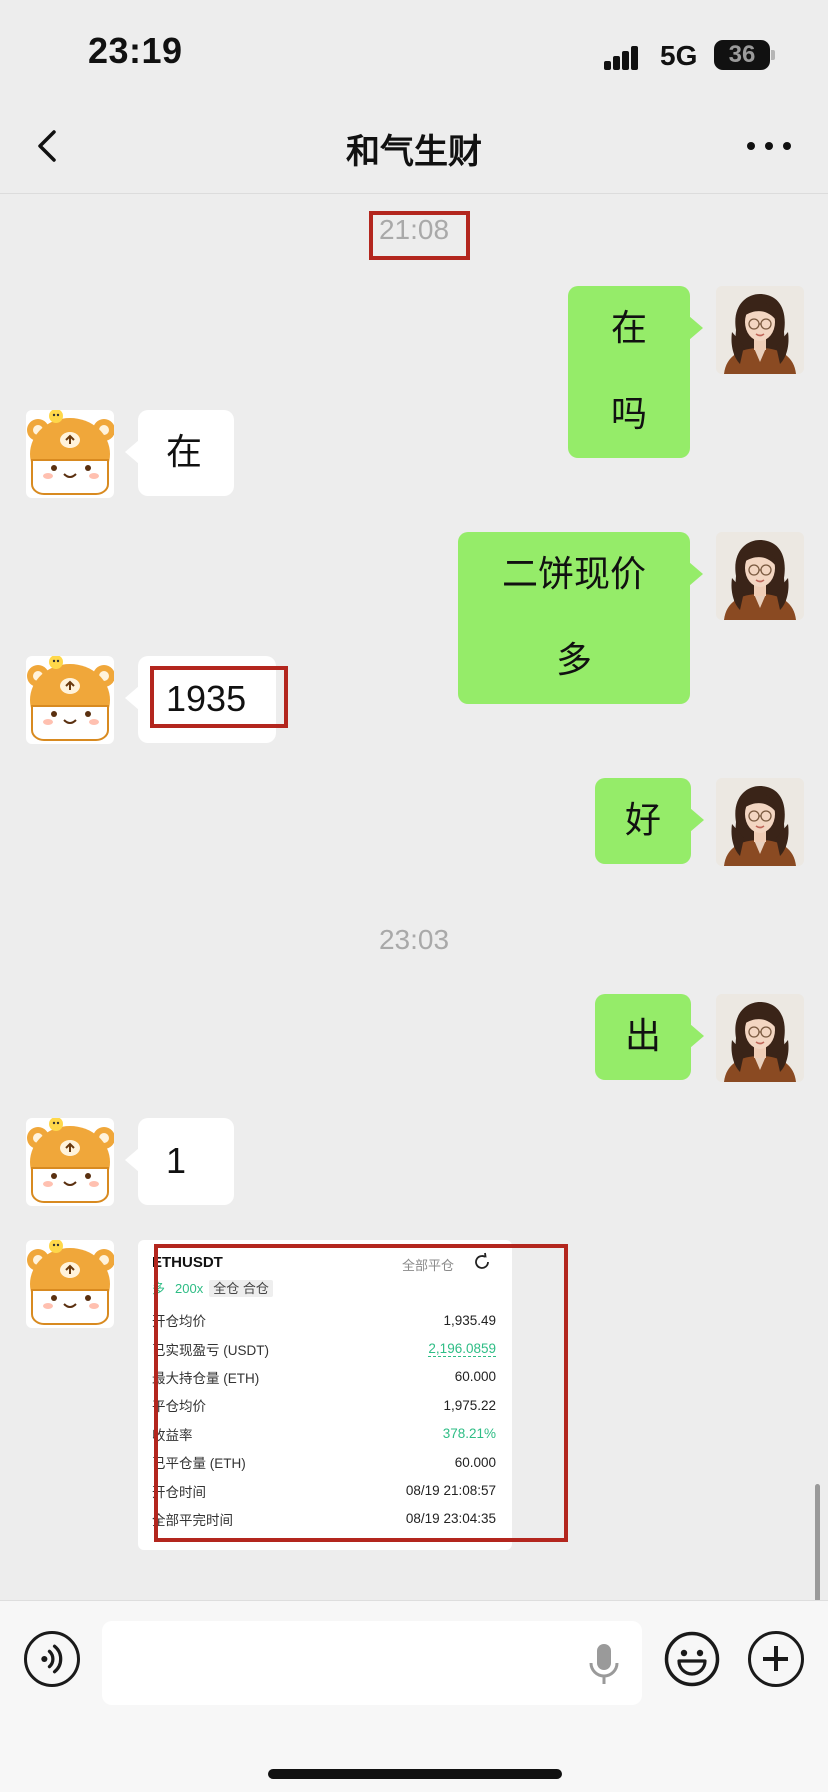 The width and height of the screenshot is (828, 1792). What do you see at coordinates (649, 1037) in the screenshot?
I see `message-bubble-outgoing: 出` at bounding box center [649, 1037].